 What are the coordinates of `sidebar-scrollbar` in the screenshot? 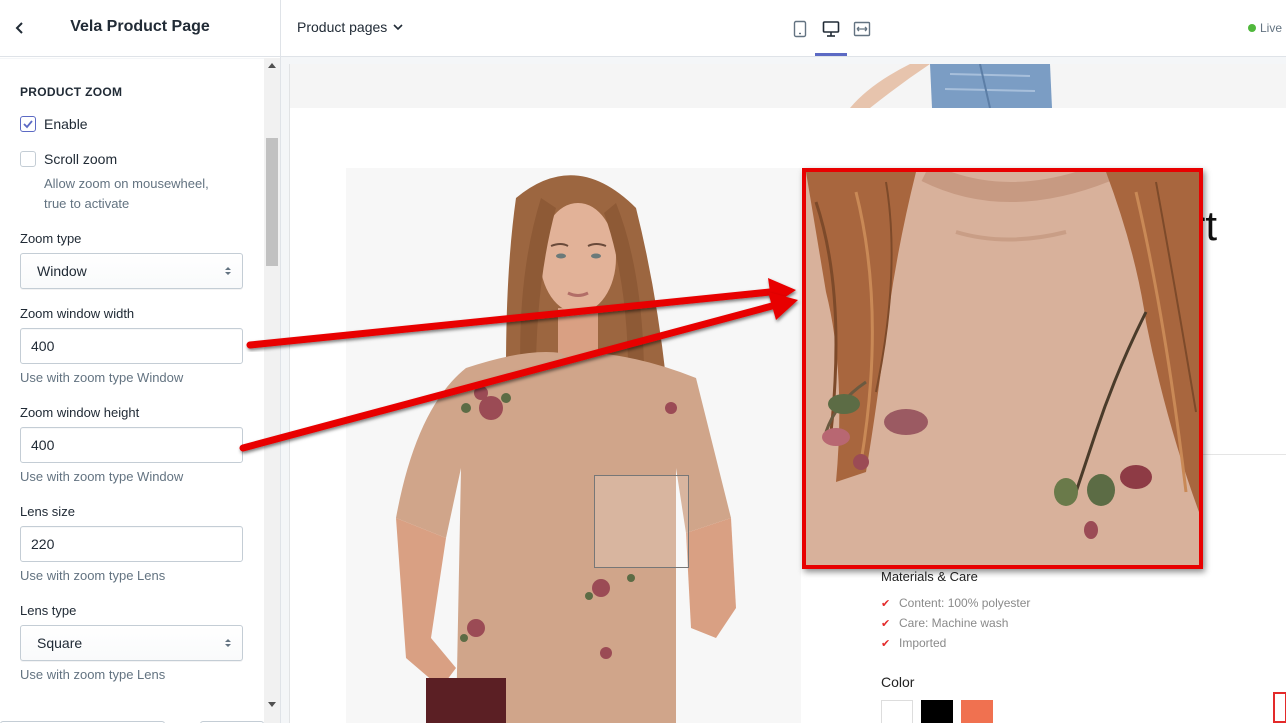 It's located at (272, 390).